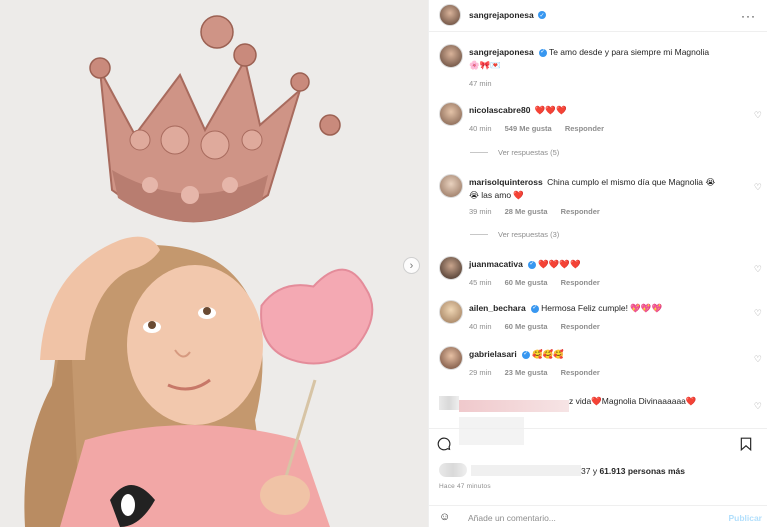  Describe the element at coordinates (480, 372) in the screenshot. I see `comment-time: 29 min` at that location.